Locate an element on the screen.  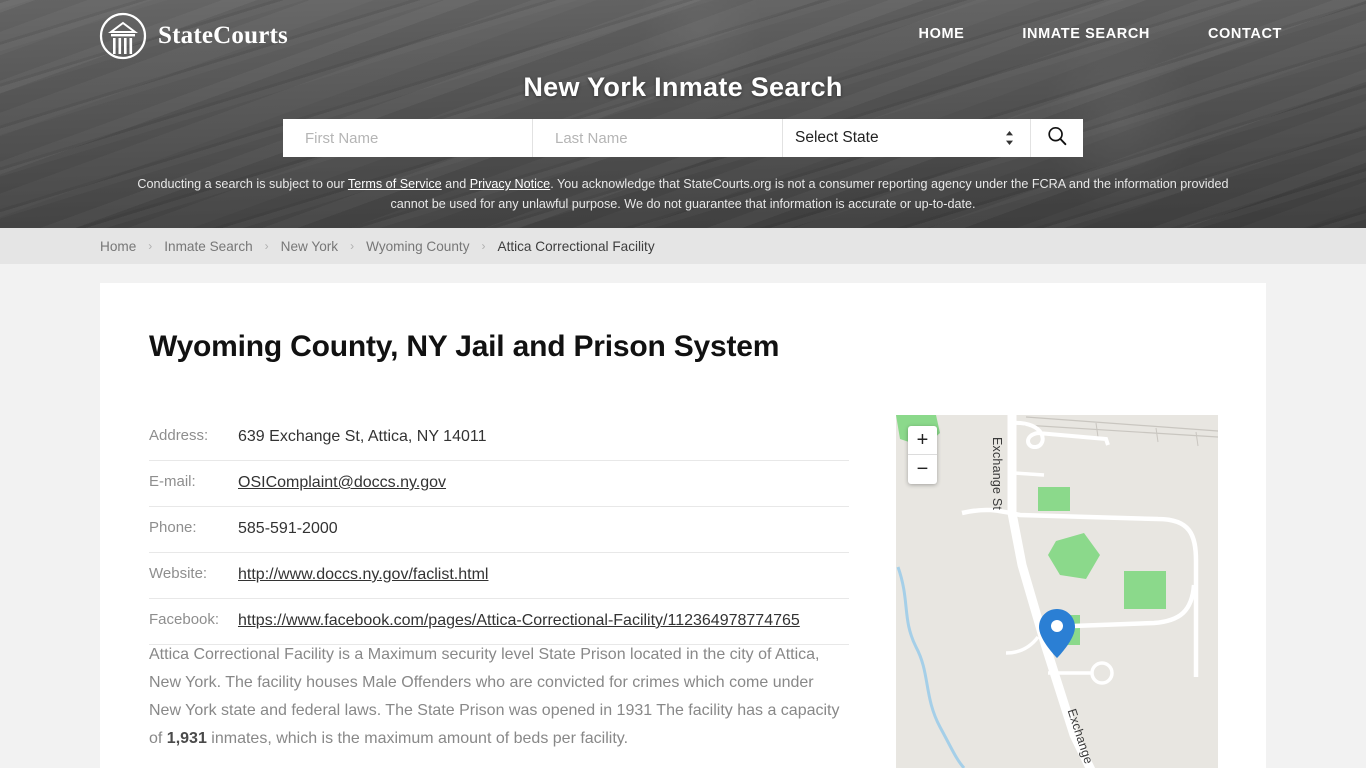
table-row: Phone: 585-591-2000 is located at coordinates (499, 530).